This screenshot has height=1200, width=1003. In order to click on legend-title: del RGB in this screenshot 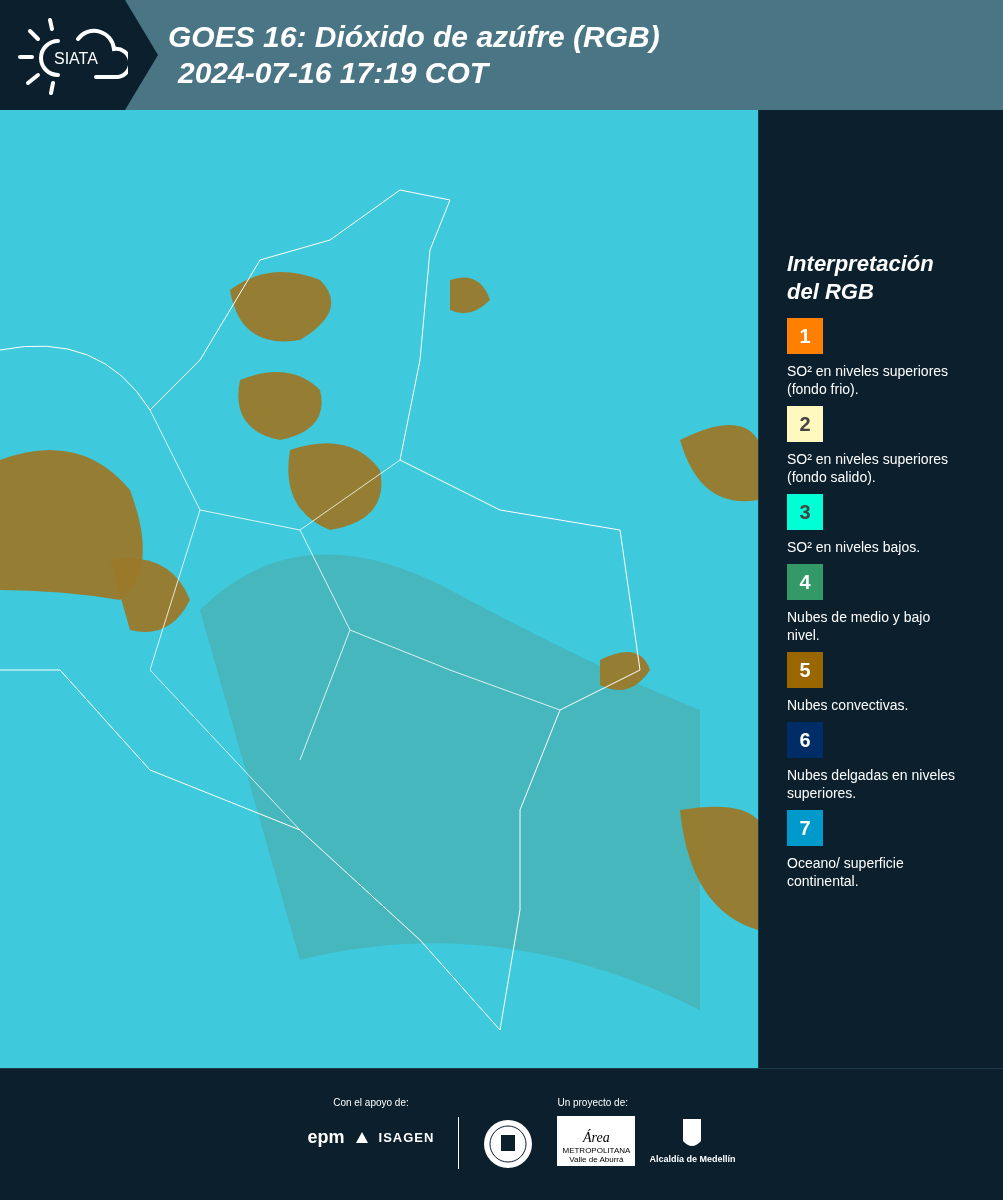, I will do `click(831, 292)`.